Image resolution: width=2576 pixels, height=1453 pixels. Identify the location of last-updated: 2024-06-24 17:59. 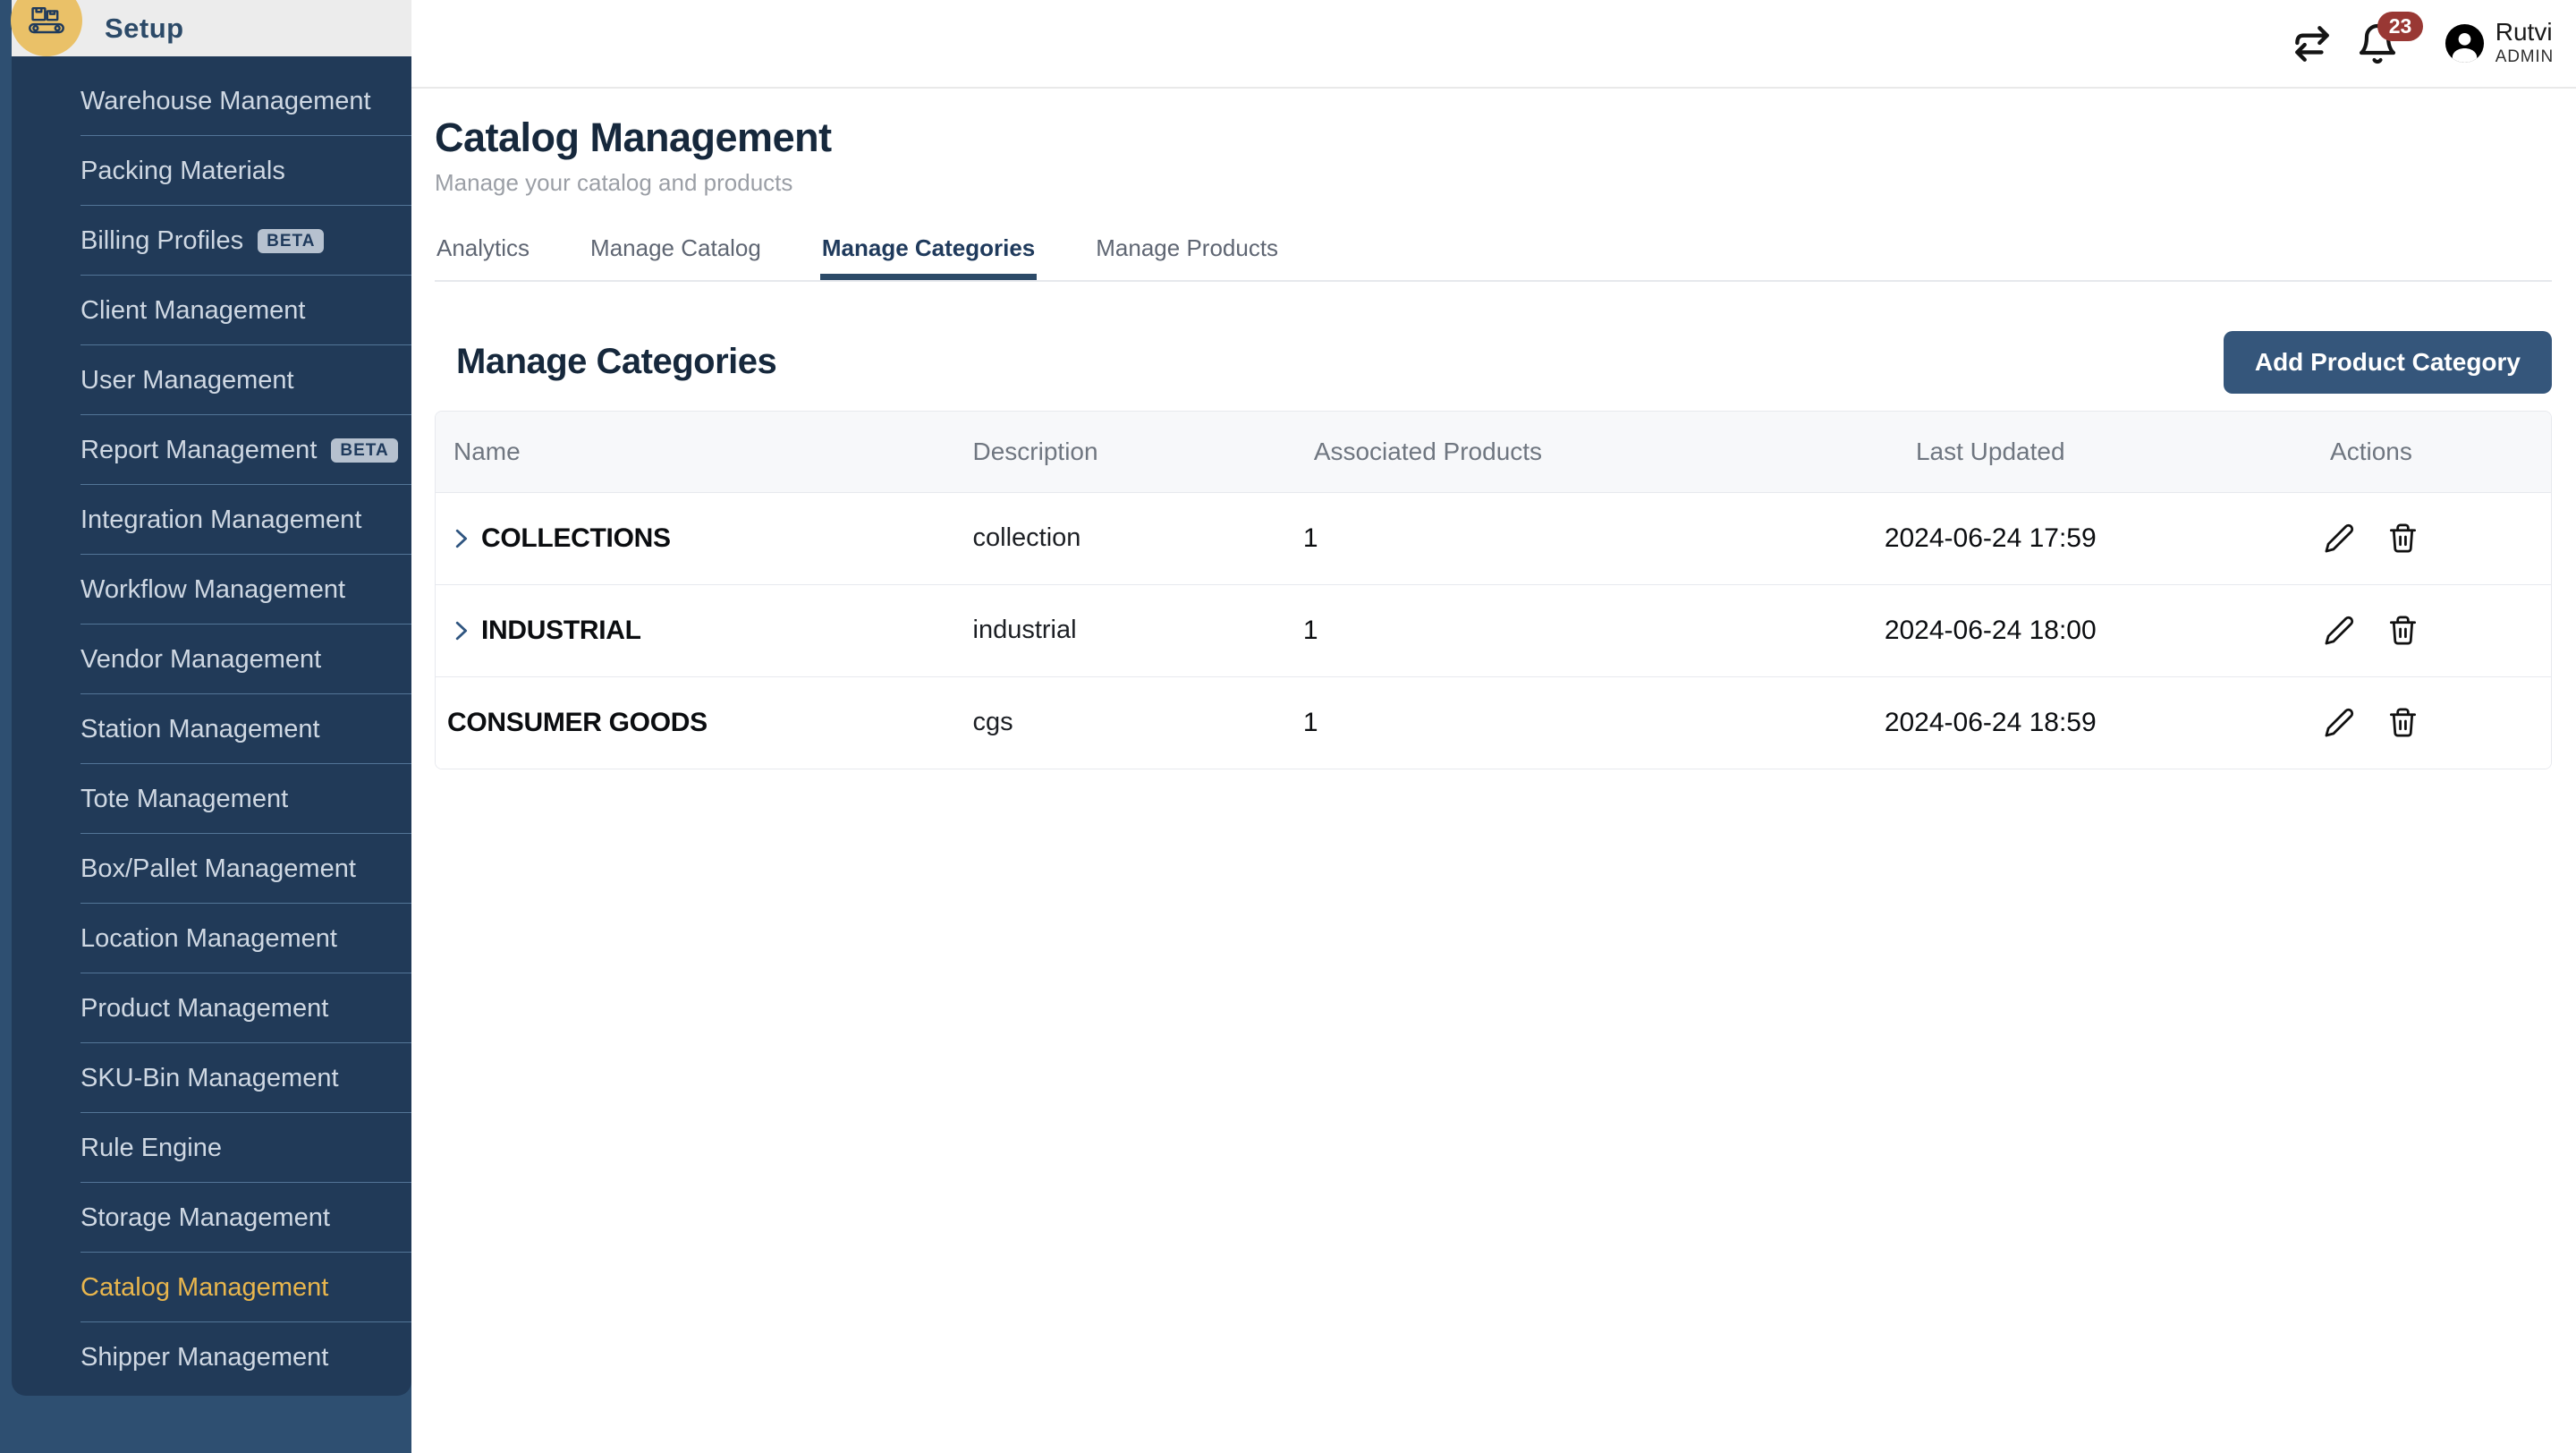
(1990, 538).